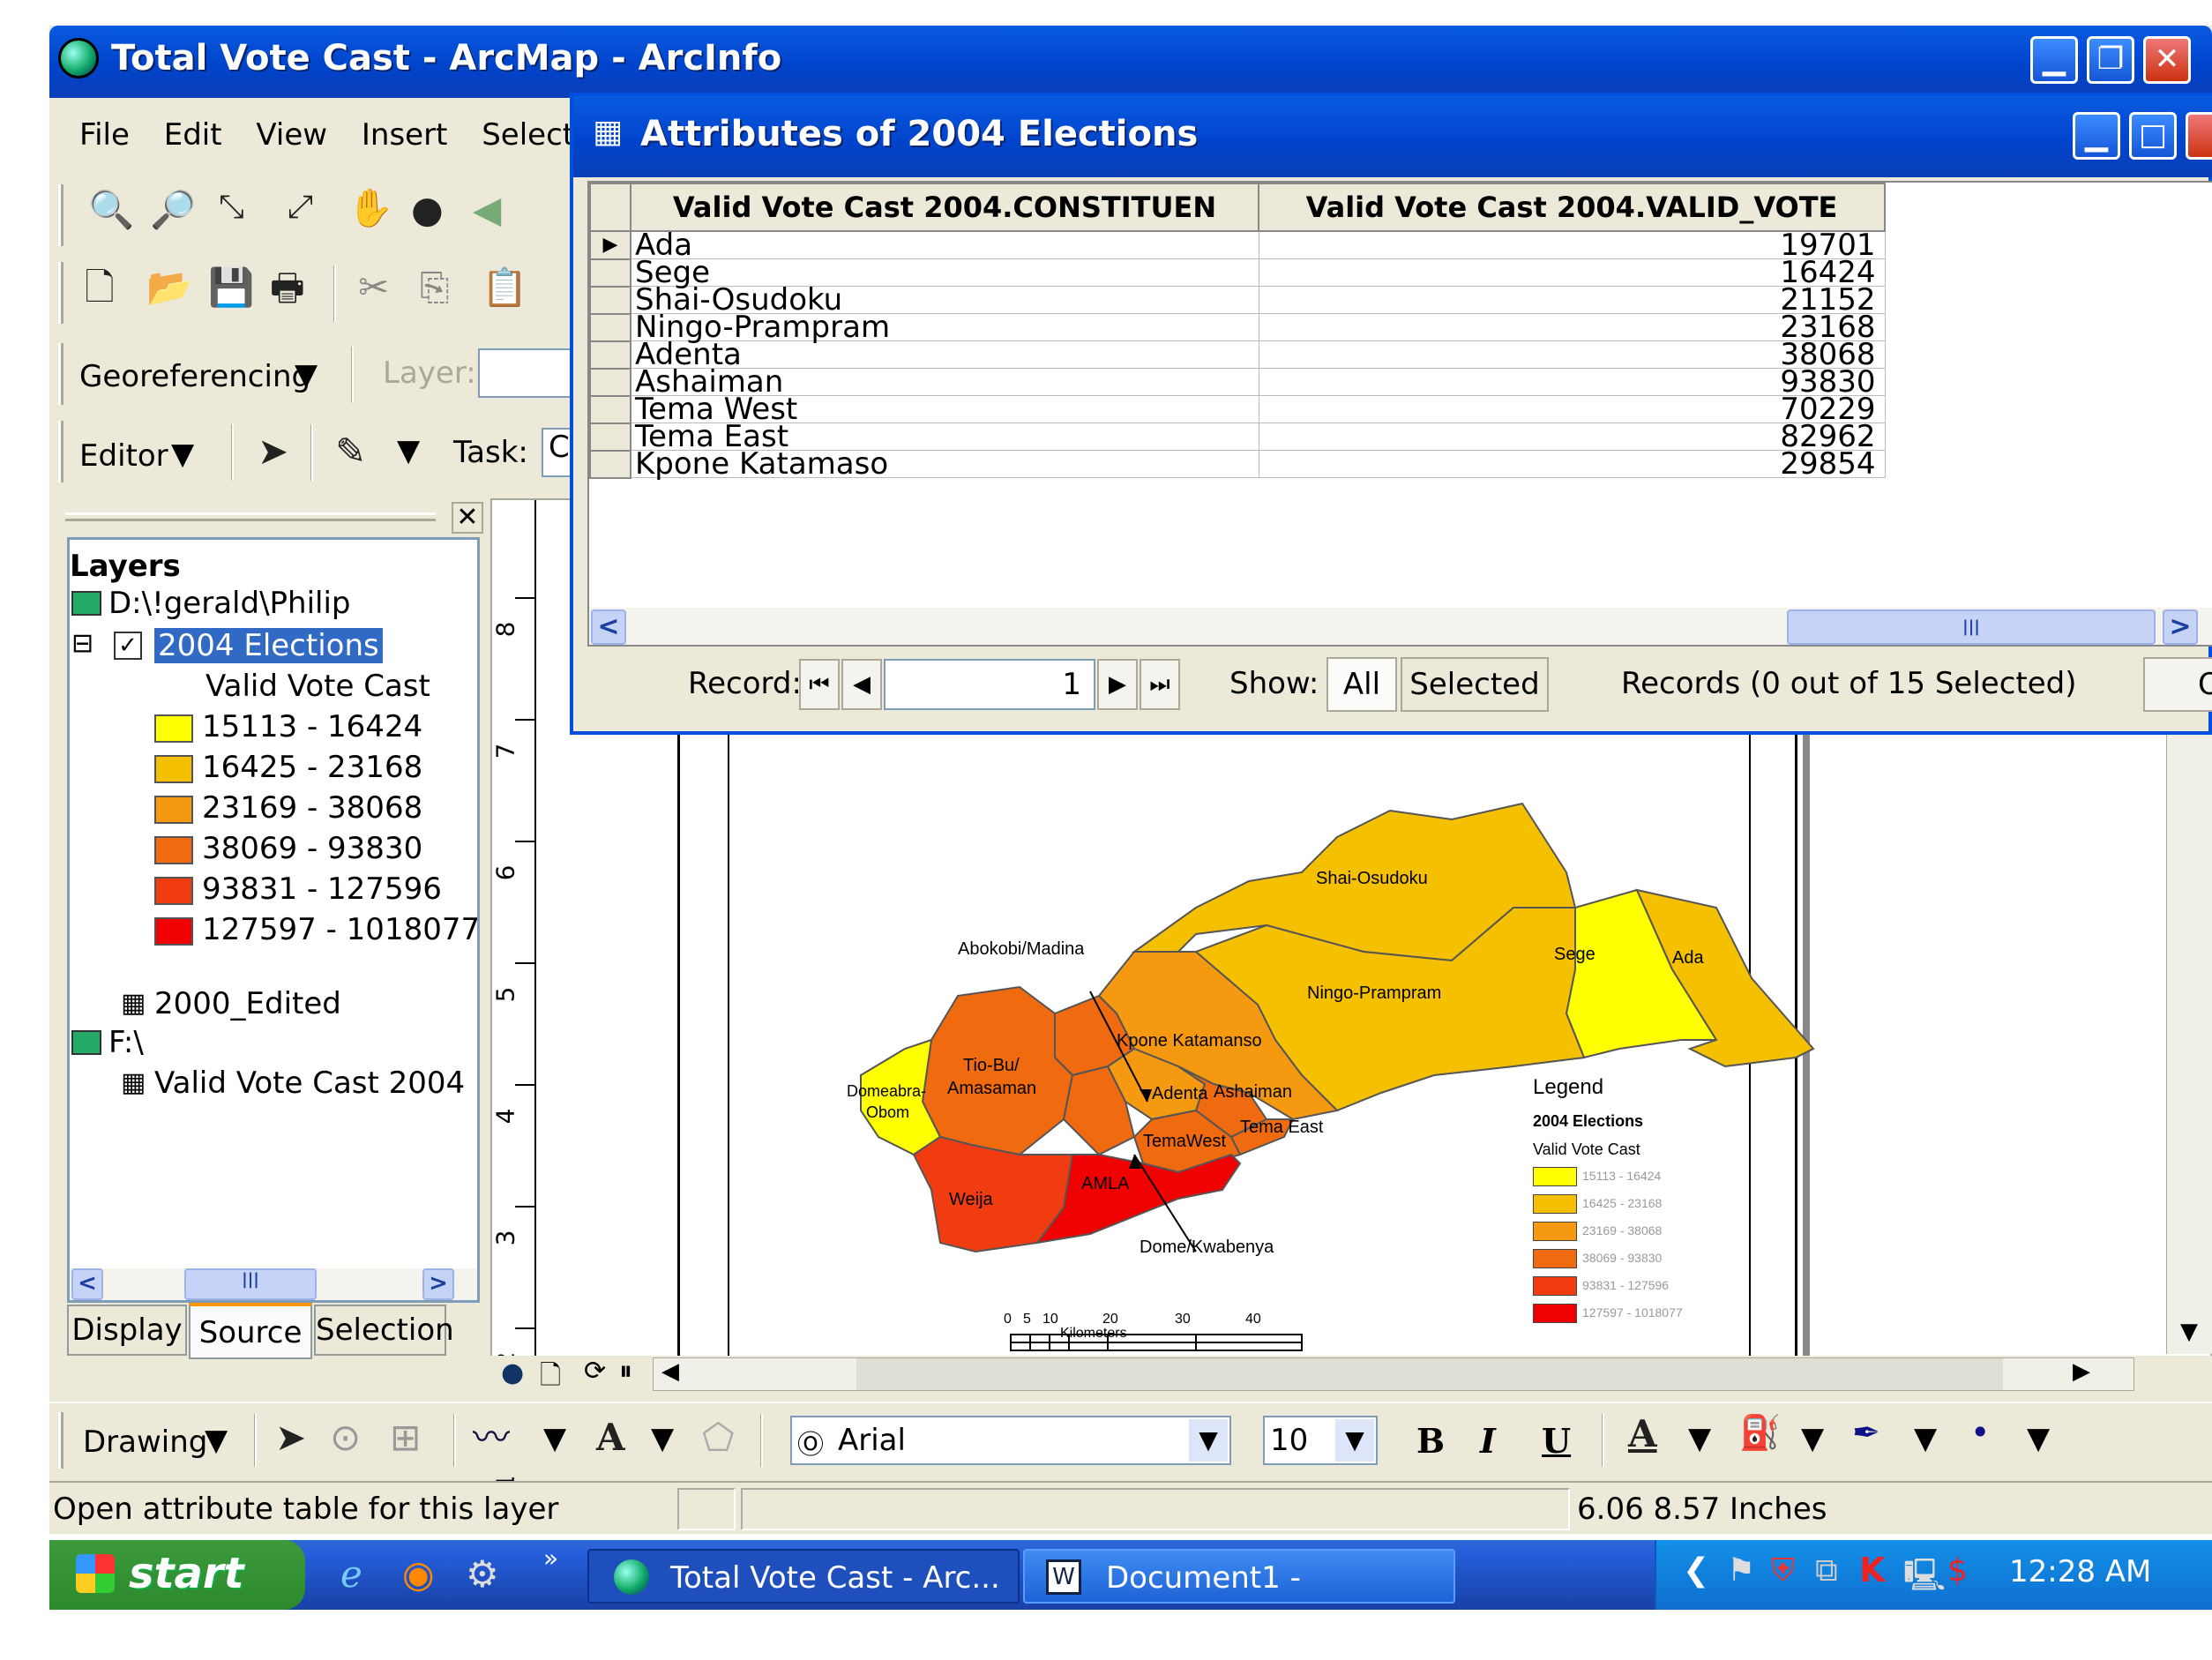 The width and height of the screenshot is (2212, 1660). What do you see at coordinates (512, 1373) in the screenshot?
I see `data-view-globe-icon: ●` at bounding box center [512, 1373].